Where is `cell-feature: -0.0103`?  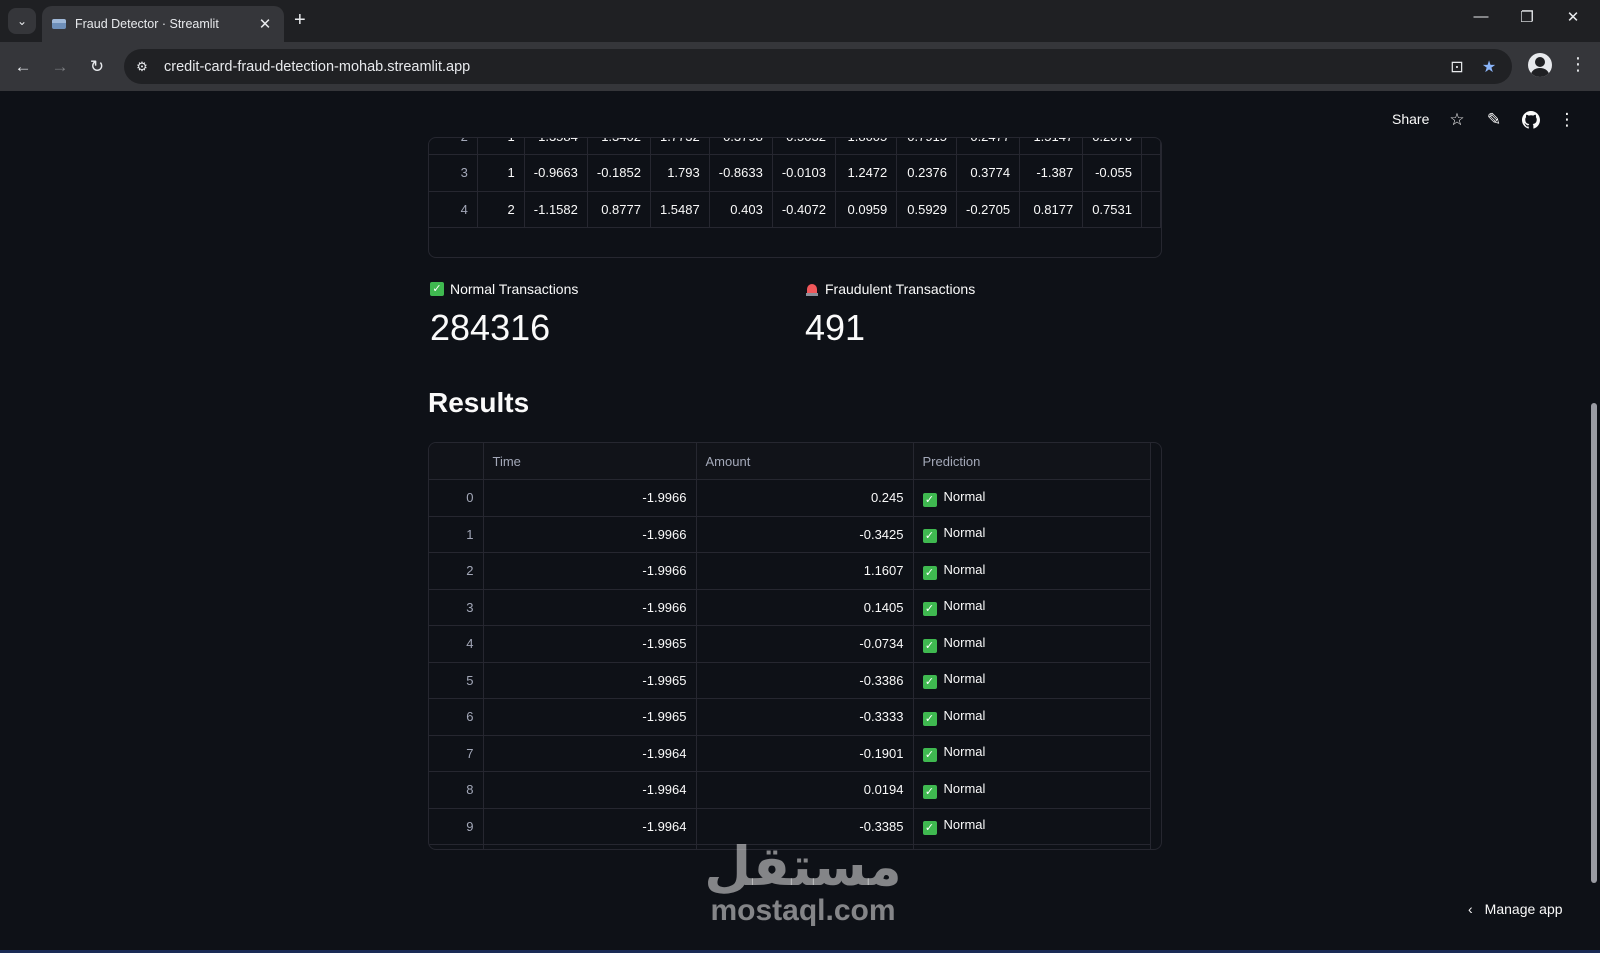
cell-feature: -0.0103 is located at coordinates (804, 173).